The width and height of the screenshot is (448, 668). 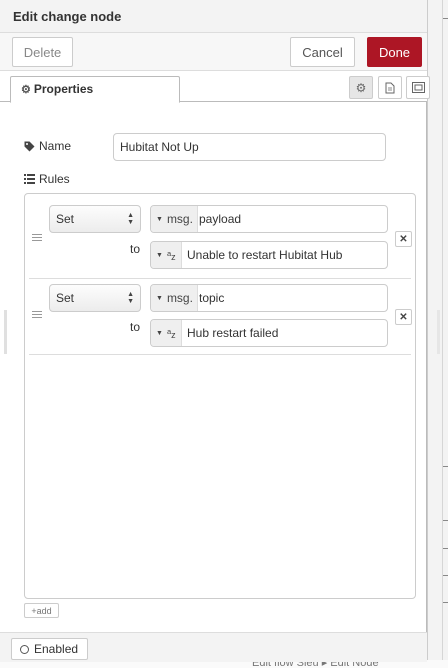 I want to click on target-value: topic, so click(x=212, y=298).